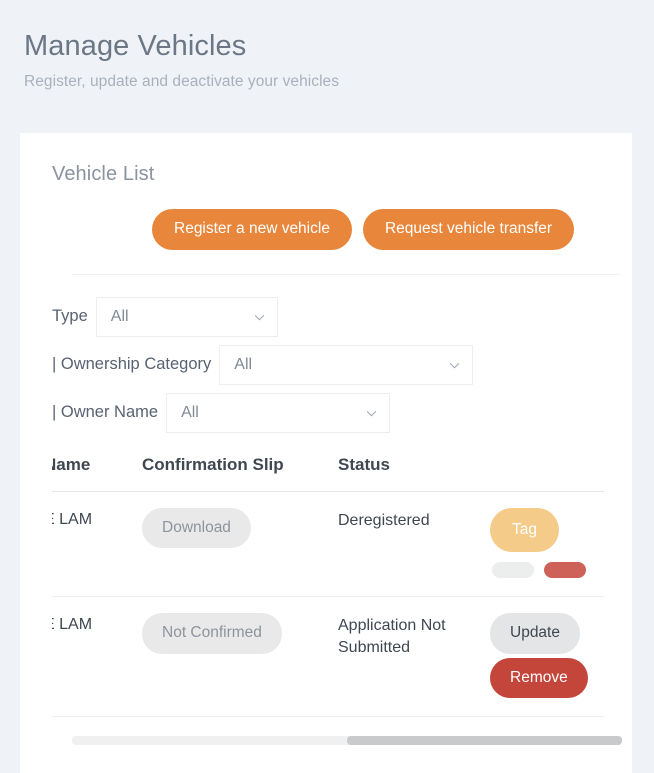 This screenshot has width=654, height=773. Describe the element at coordinates (346, 364) in the screenshot. I see `filter-ownership-category-select: All` at that location.